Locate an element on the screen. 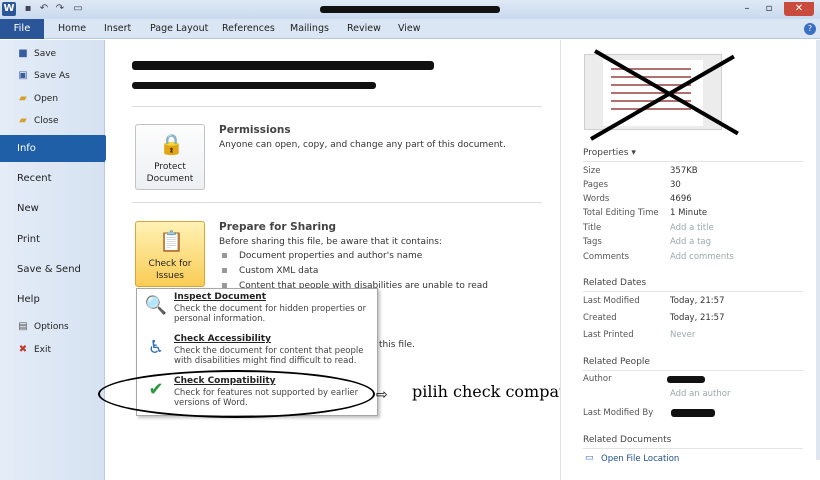 This screenshot has width=820, height=480. related-documents-header: Related Documents is located at coordinates (627, 440).